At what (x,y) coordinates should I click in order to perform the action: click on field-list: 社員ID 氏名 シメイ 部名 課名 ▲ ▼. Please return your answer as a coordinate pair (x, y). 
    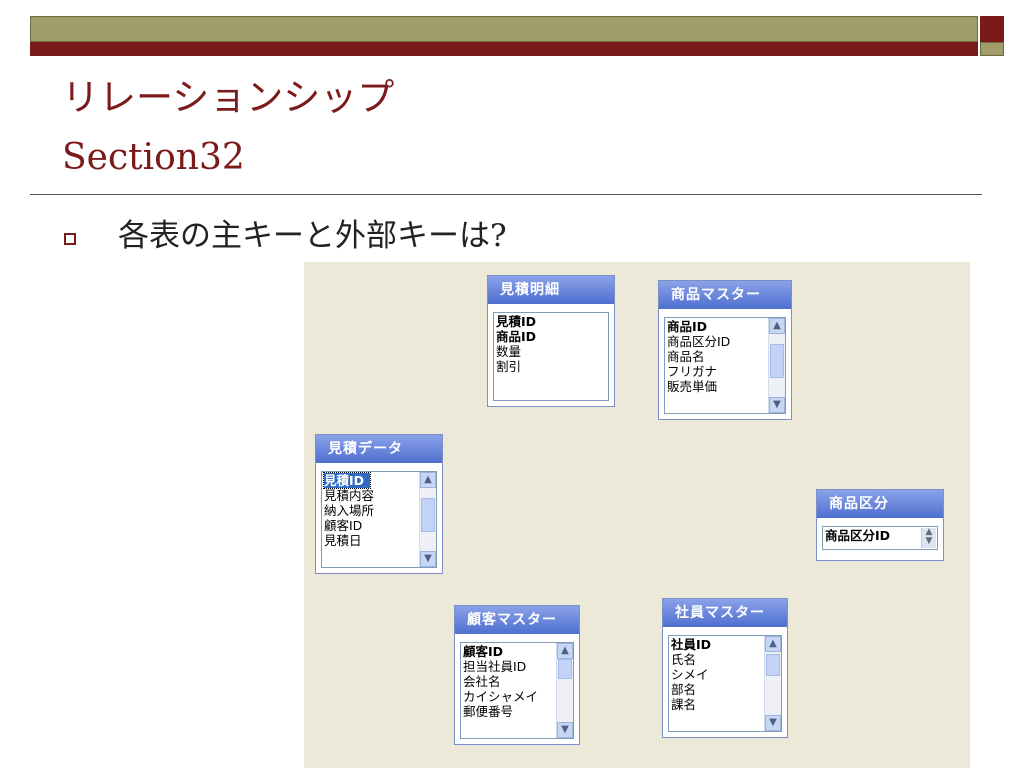
    Looking at the image, I should click on (725, 683).